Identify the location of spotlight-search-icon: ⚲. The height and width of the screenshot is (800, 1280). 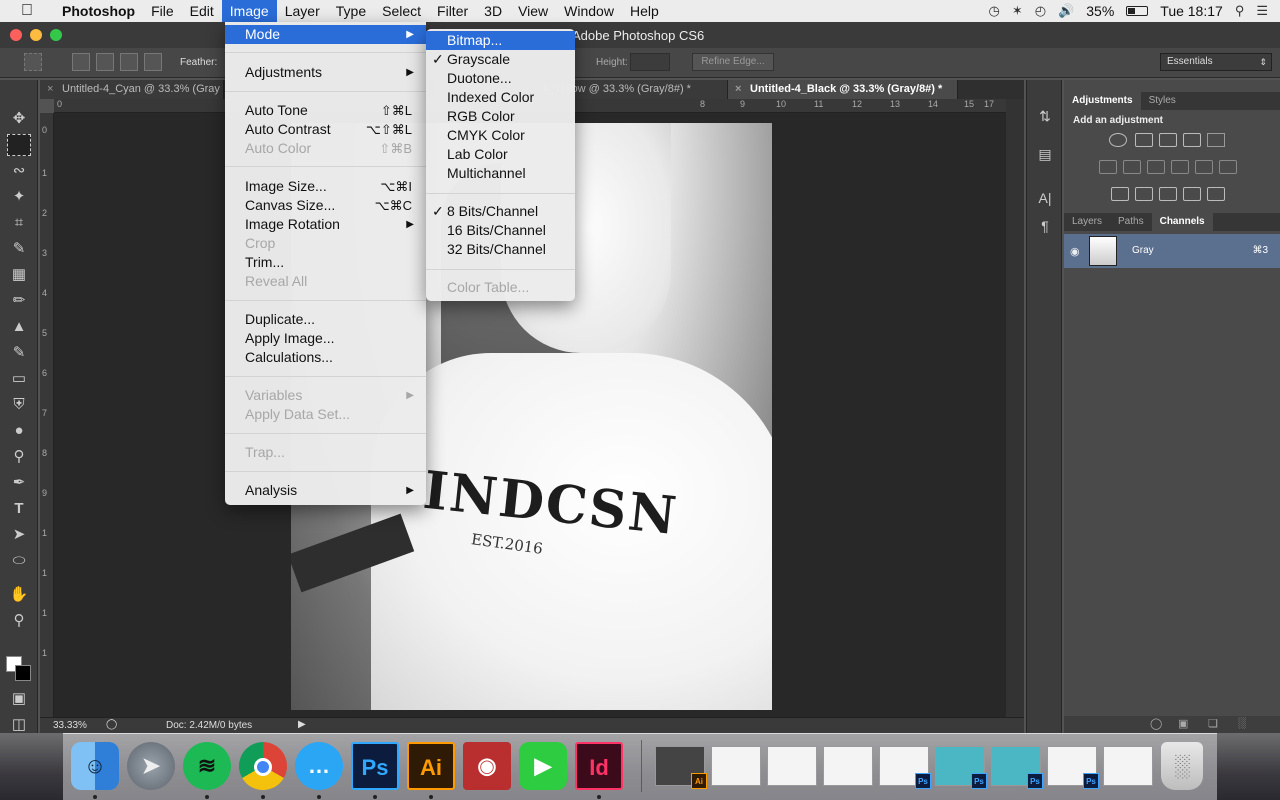
(1240, 11).